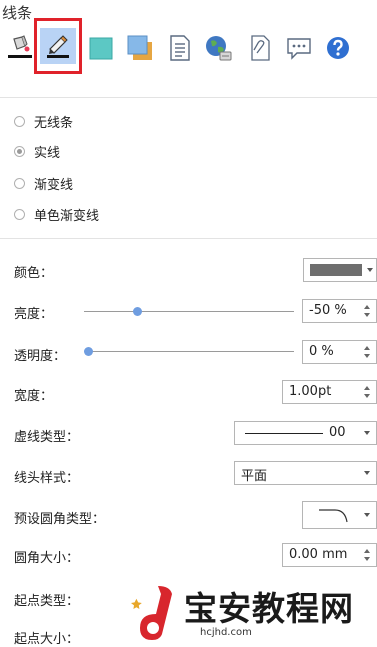 The width and height of the screenshot is (377, 647). I want to click on line-pen-icon, so click(58, 46).